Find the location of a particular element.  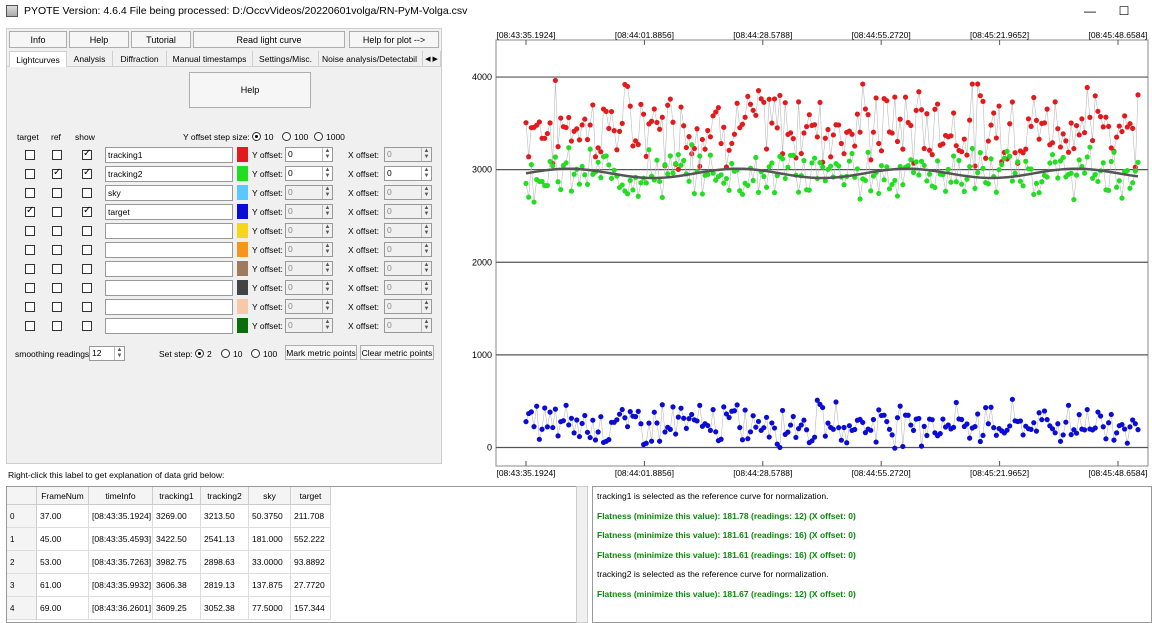

table-column-header: sky is located at coordinates (270, 496).